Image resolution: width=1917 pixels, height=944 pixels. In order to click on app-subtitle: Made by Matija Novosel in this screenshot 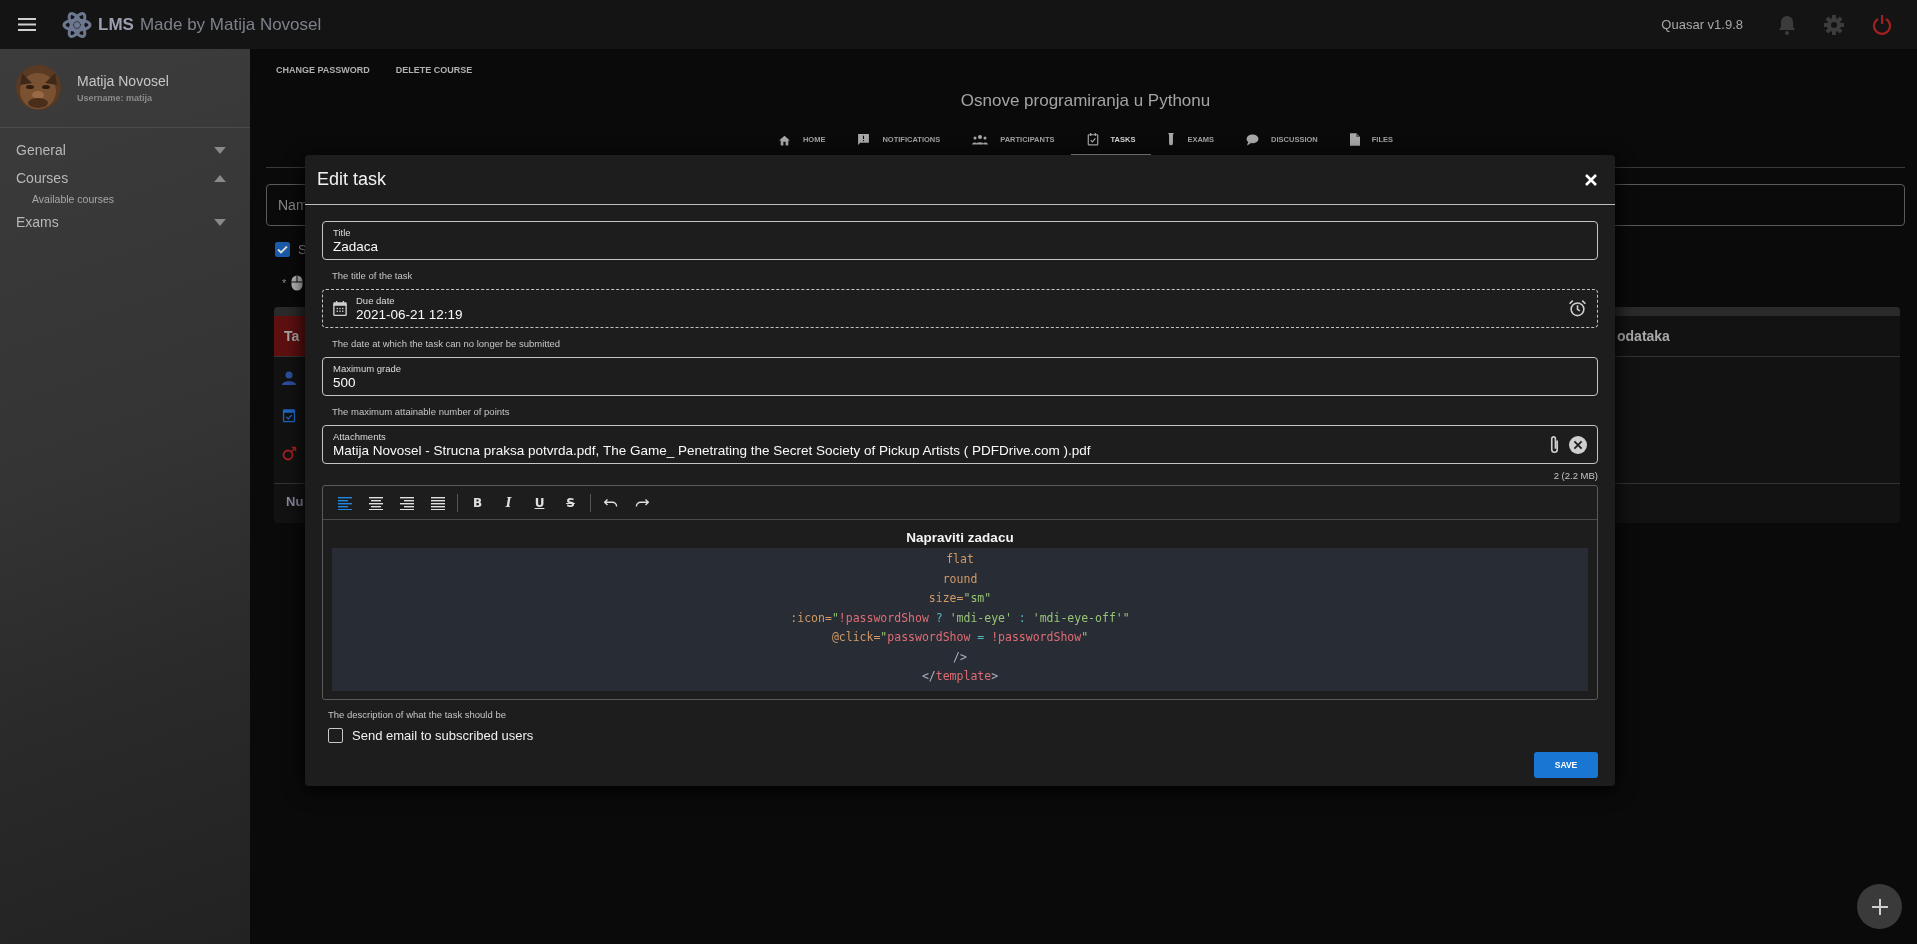, I will do `click(230, 24)`.